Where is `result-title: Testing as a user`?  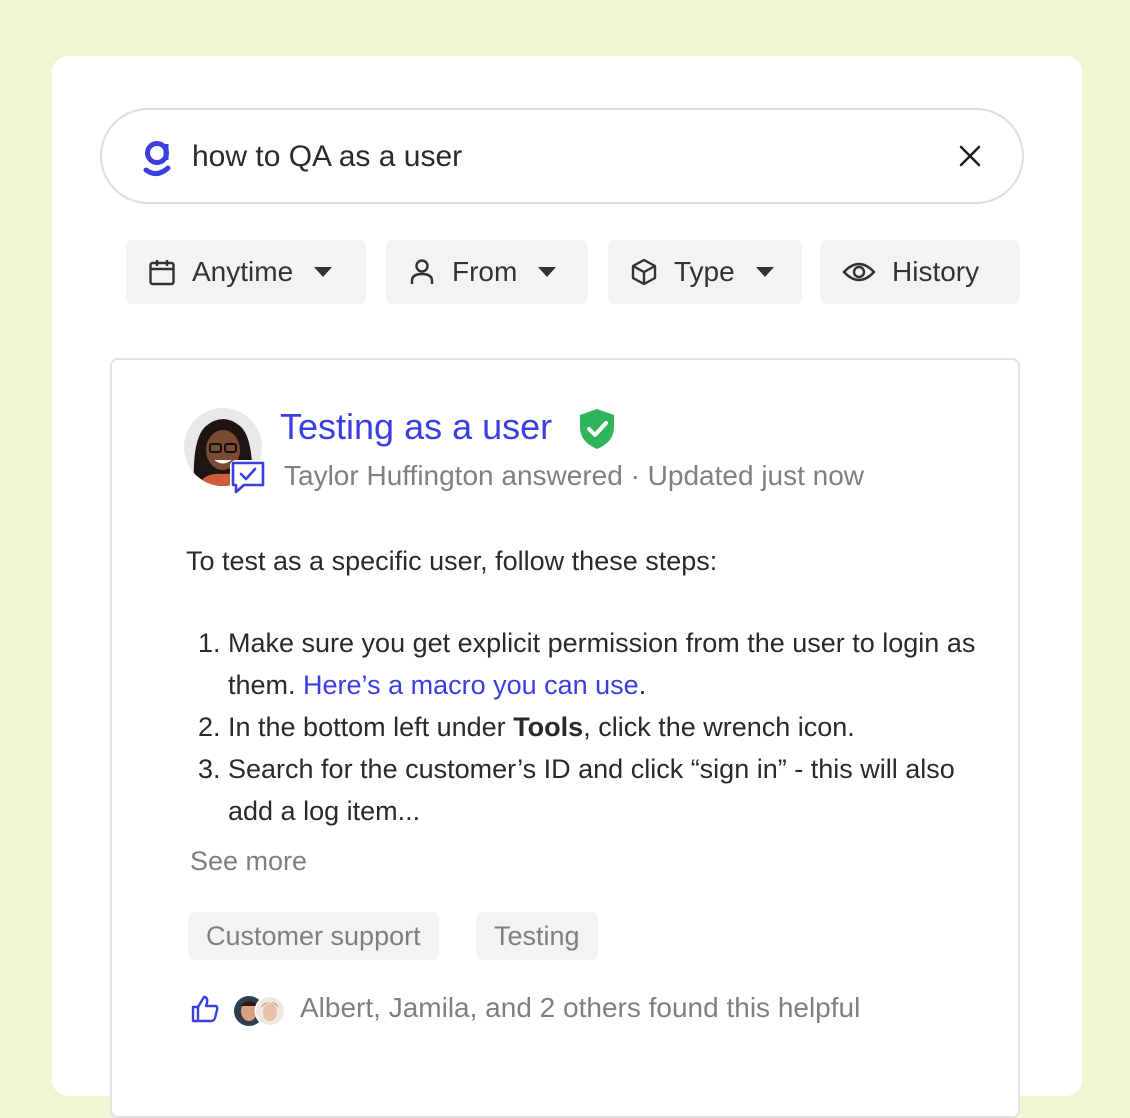
result-title: Testing as a user is located at coordinates (416, 427).